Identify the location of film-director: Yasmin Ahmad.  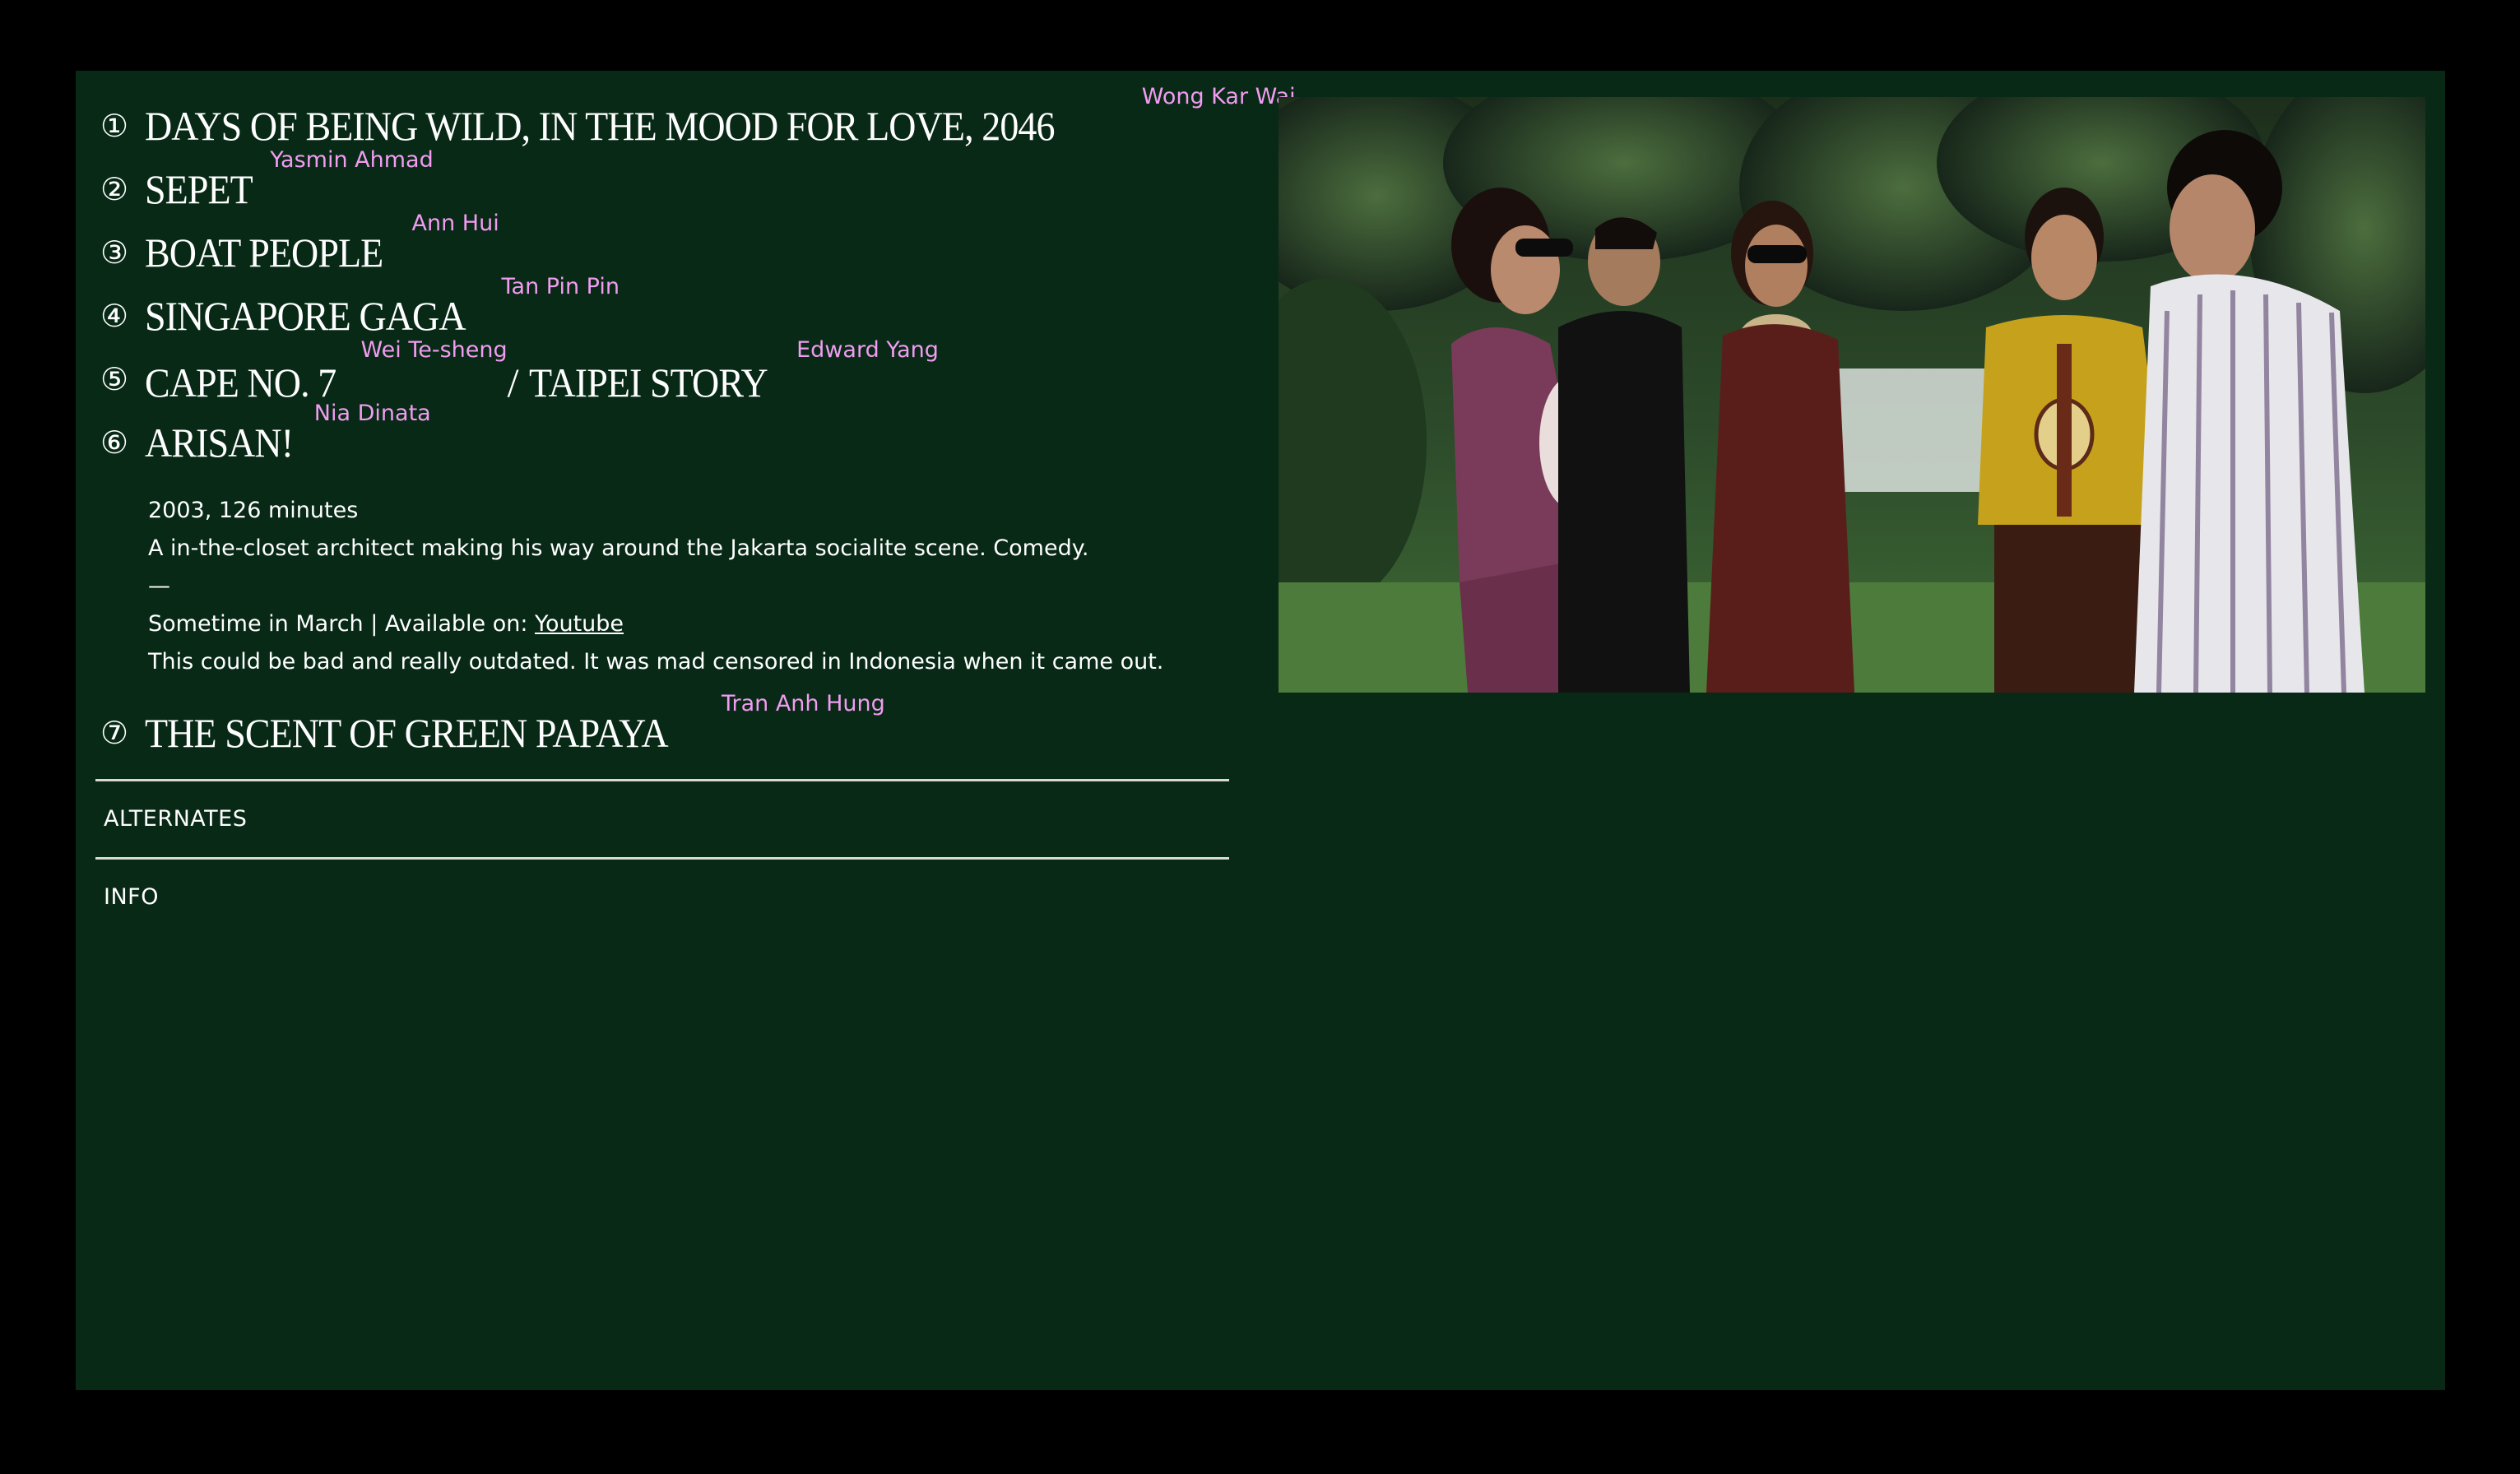
(352, 160).